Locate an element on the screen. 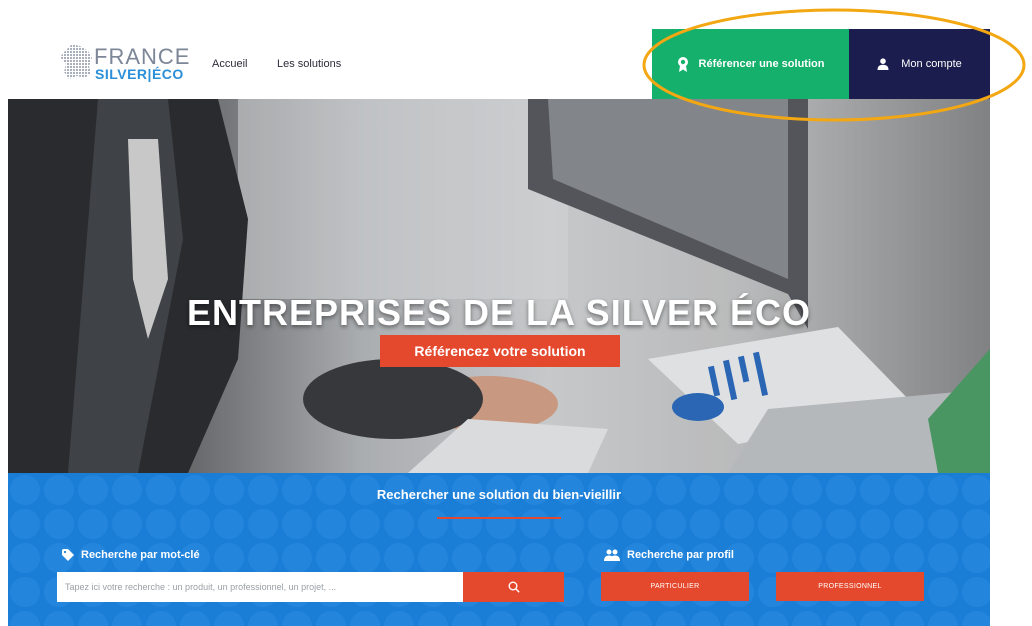 Image resolution: width=1032 pixels, height=626 pixels. nav-accueil: Accueil is located at coordinates (229, 64).